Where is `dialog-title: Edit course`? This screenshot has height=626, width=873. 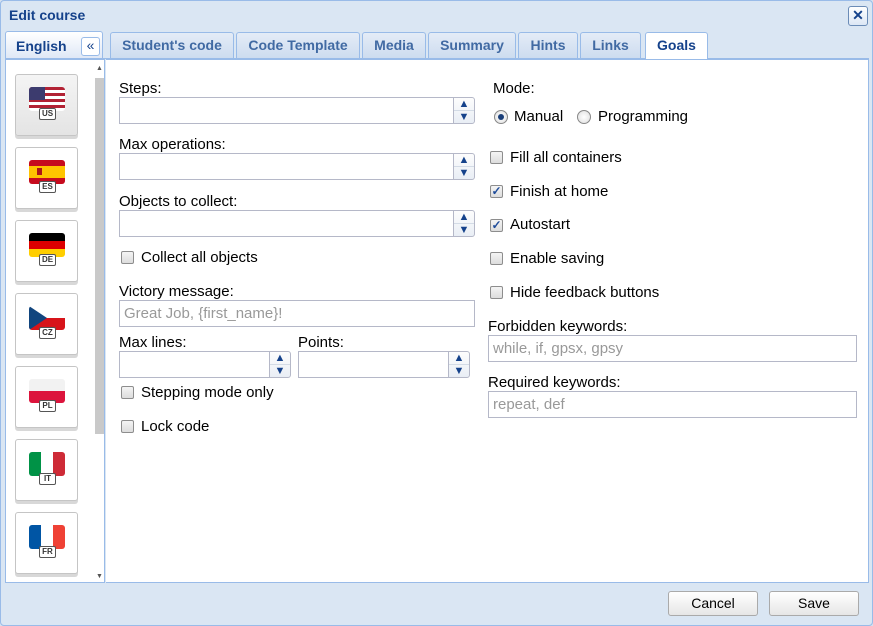 dialog-title: Edit course is located at coordinates (47, 15).